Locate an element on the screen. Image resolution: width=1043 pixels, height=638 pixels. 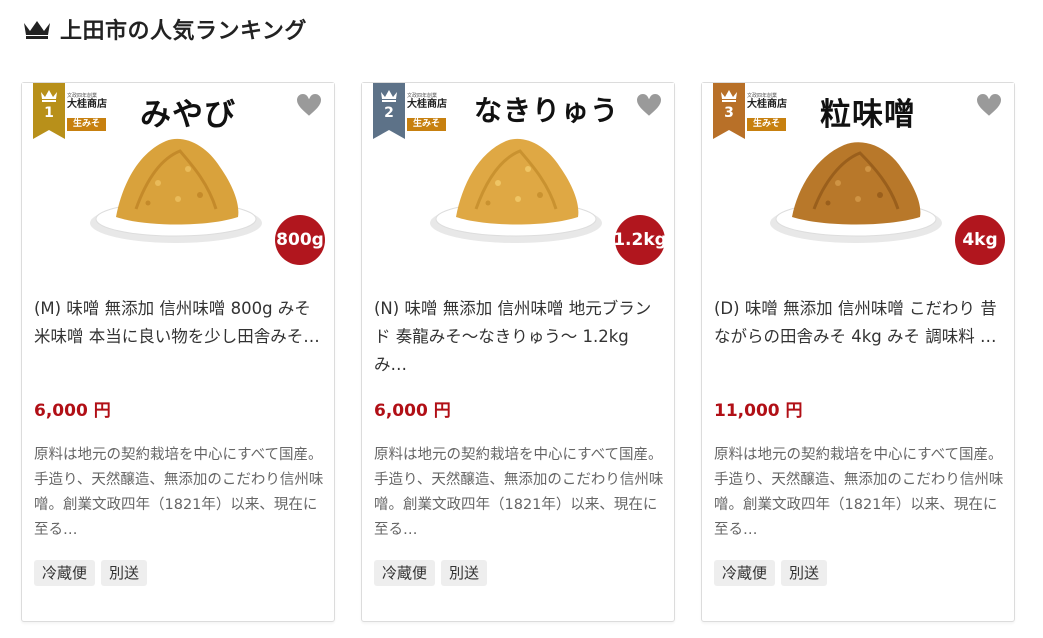
size-badge: 800g is located at coordinates (300, 240).